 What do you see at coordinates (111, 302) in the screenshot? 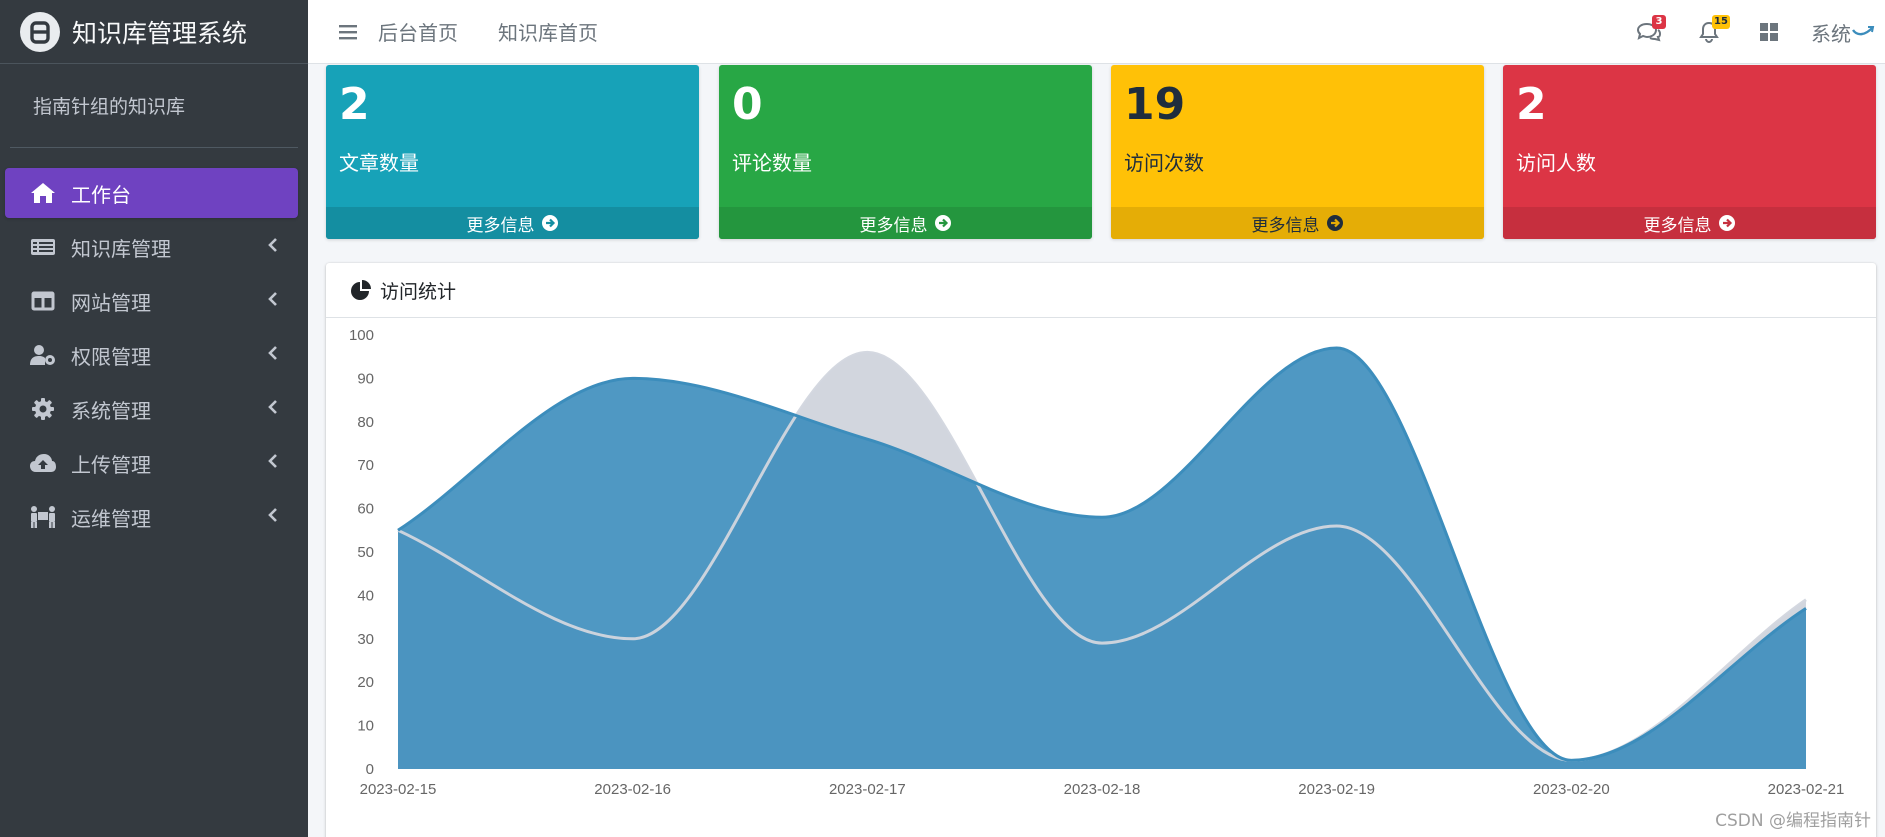
I see `sidebar-item-label: 网站管理` at bounding box center [111, 302].